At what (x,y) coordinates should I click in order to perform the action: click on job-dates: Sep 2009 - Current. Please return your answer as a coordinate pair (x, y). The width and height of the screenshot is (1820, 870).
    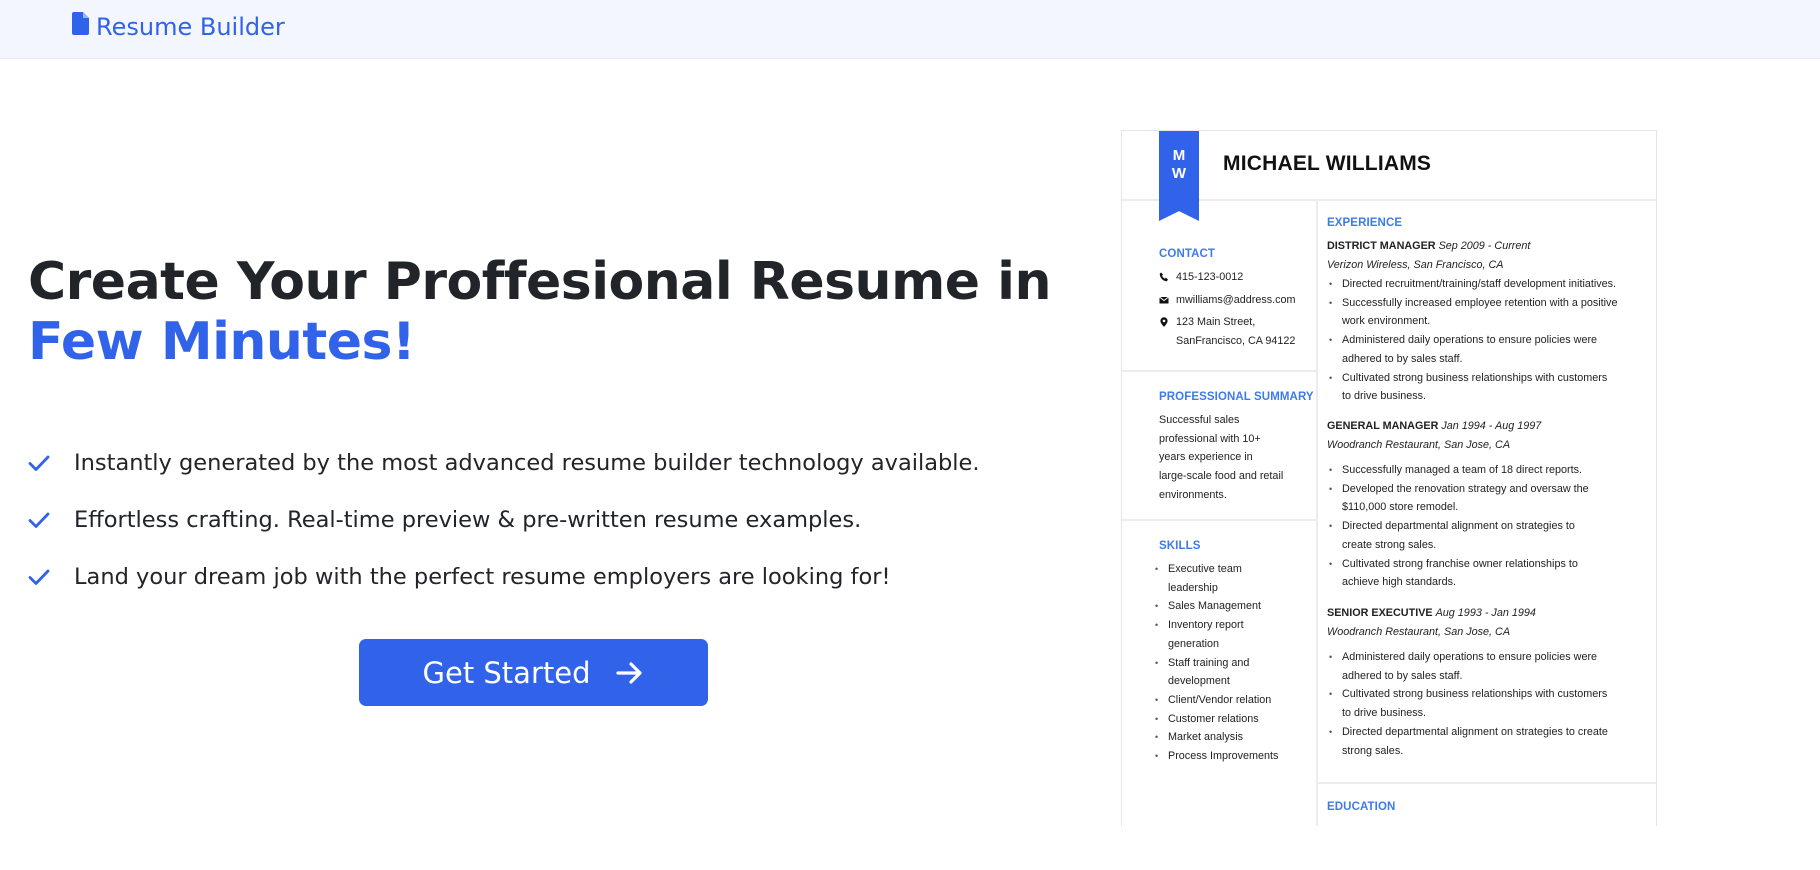
    Looking at the image, I should click on (1484, 246).